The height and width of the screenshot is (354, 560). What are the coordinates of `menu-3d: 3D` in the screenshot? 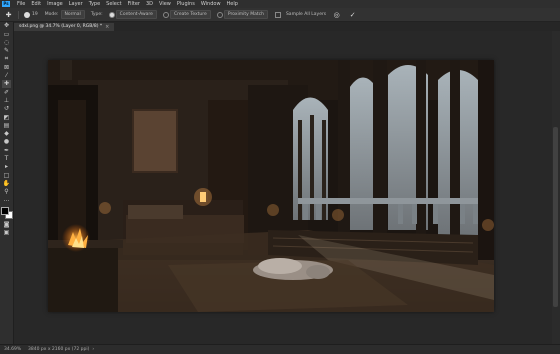 It's located at (149, 4).